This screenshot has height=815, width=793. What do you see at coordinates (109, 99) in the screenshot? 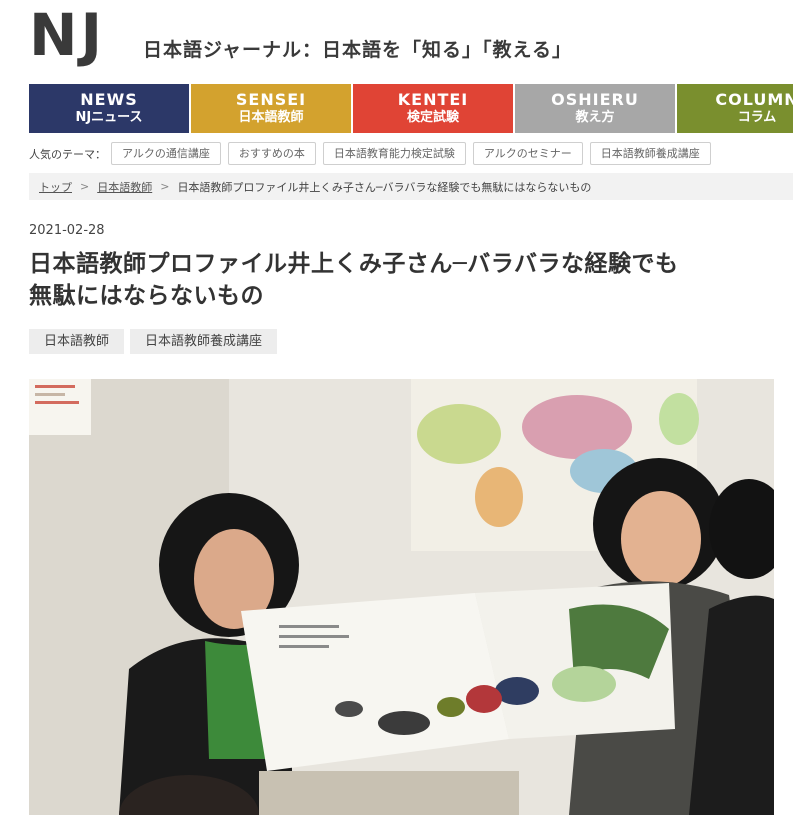
I see `nav-news-label: NEWS` at bounding box center [109, 99].